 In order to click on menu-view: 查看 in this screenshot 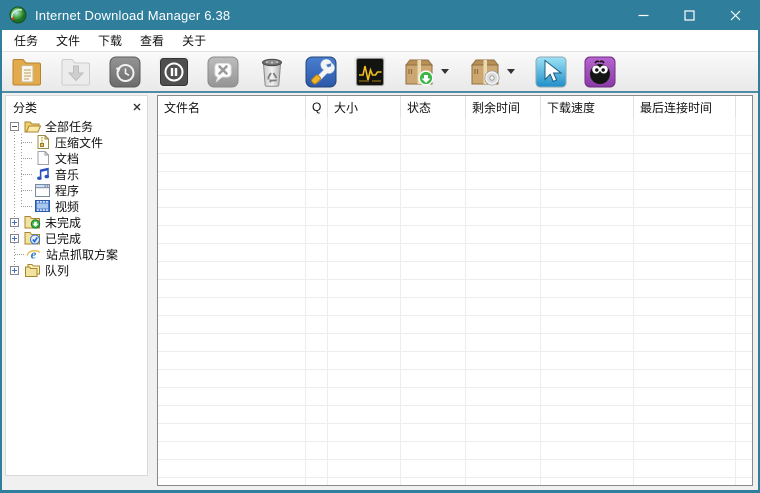, I will do `click(152, 40)`.